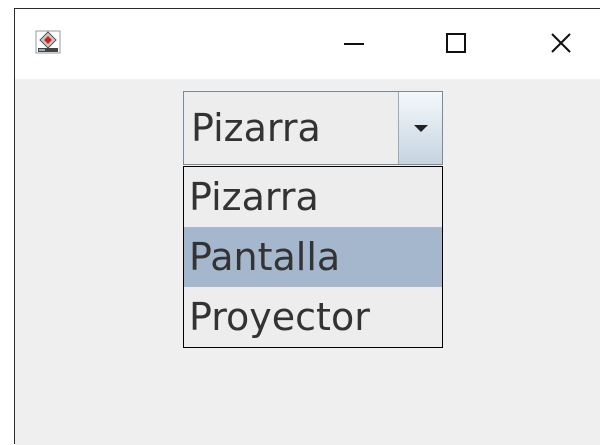  I want to click on list-item-pizarra: Pizarra, so click(313, 197).